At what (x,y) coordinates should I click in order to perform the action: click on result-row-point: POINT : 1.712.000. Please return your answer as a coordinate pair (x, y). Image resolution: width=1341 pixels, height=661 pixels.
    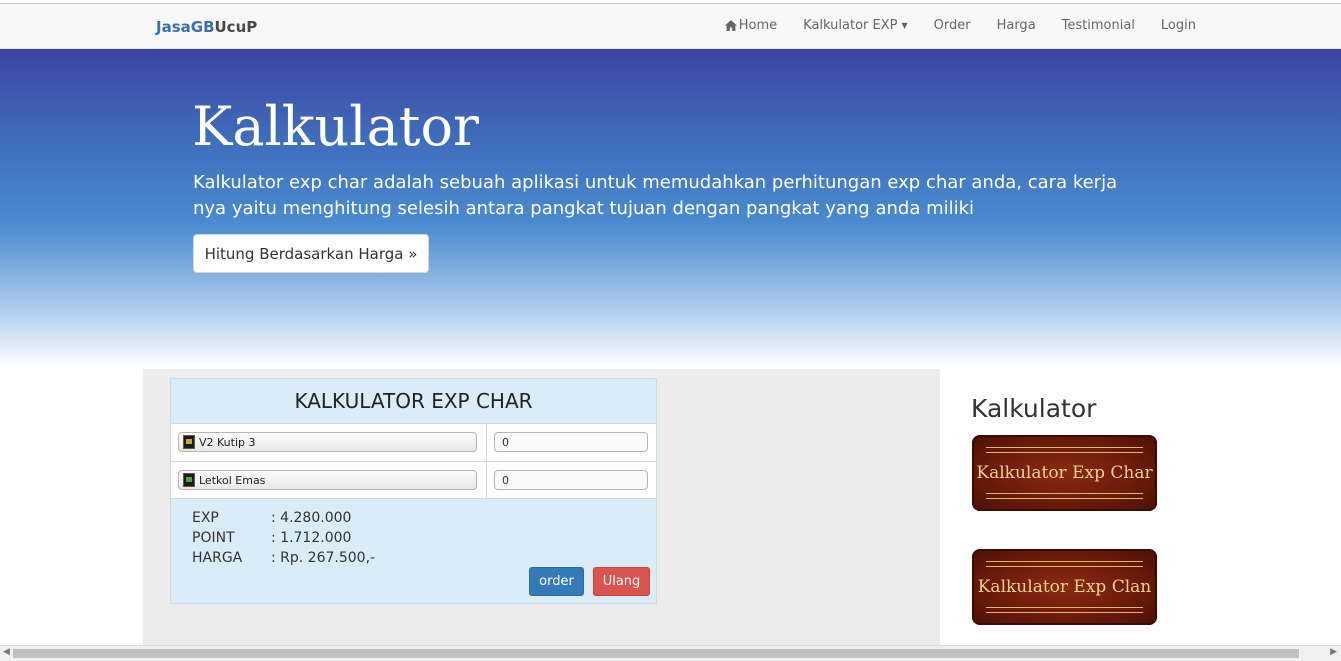
    Looking at the image, I should click on (283, 540).